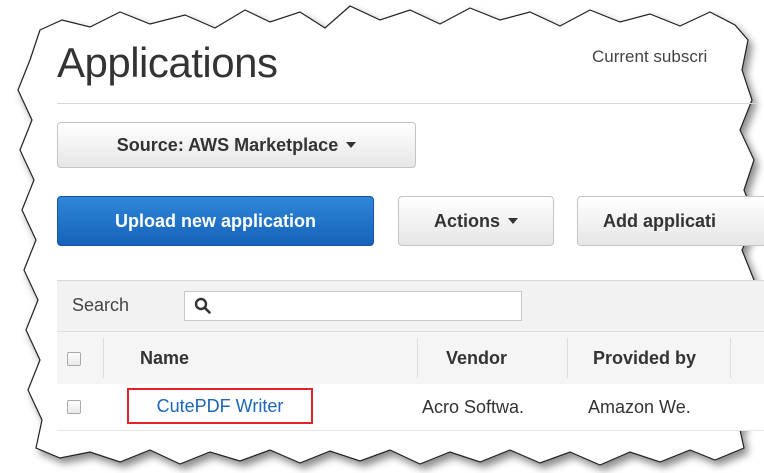  Describe the element at coordinates (227, 144) in the screenshot. I see `source-label: Source: AWS Marketplace` at that location.